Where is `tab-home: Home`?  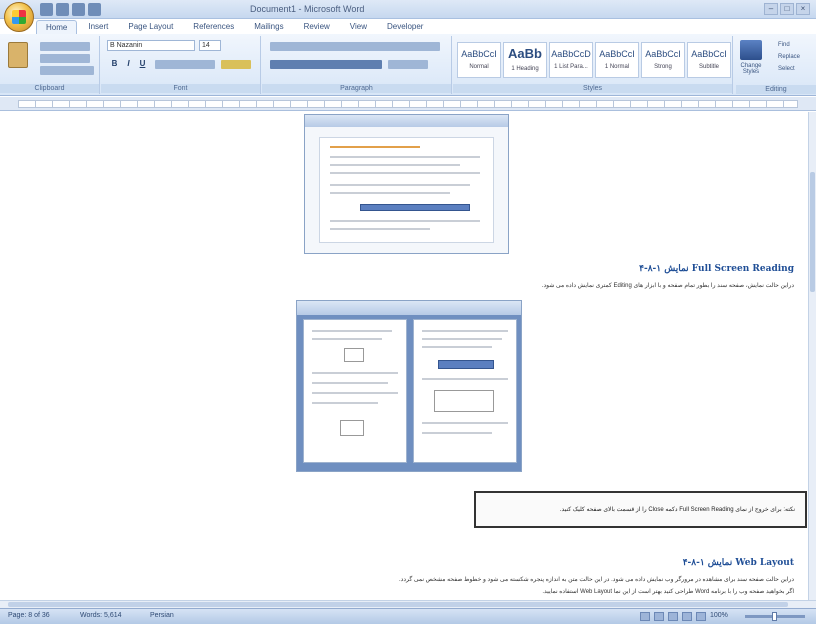
tab-home: Home is located at coordinates (57, 27).